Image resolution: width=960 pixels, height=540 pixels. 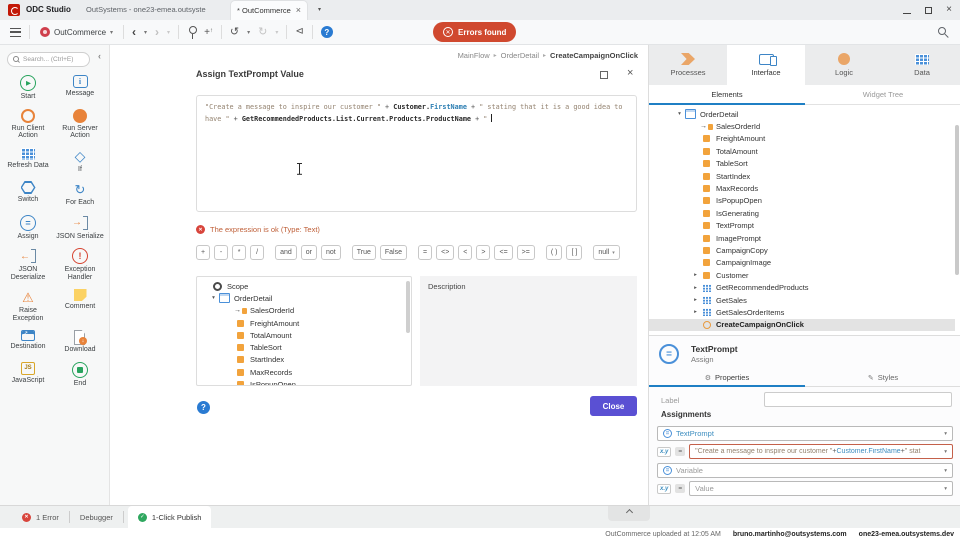 What do you see at coordinates (882, 94) in the screenshot?
I see `tab-widget-tree: Widget Tree` at bounding box center [882, 94].